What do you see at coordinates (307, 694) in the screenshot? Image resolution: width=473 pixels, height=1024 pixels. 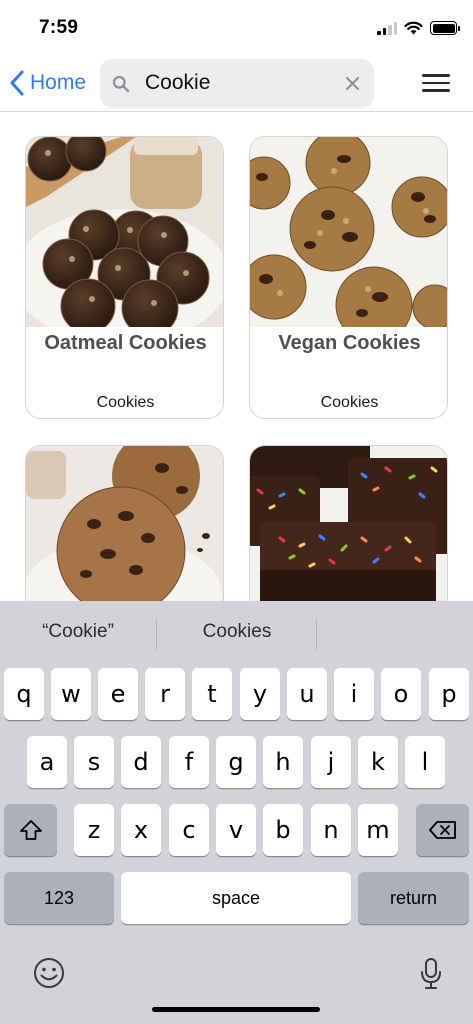 I see `key-u: u` at bounding box center [307, 694].